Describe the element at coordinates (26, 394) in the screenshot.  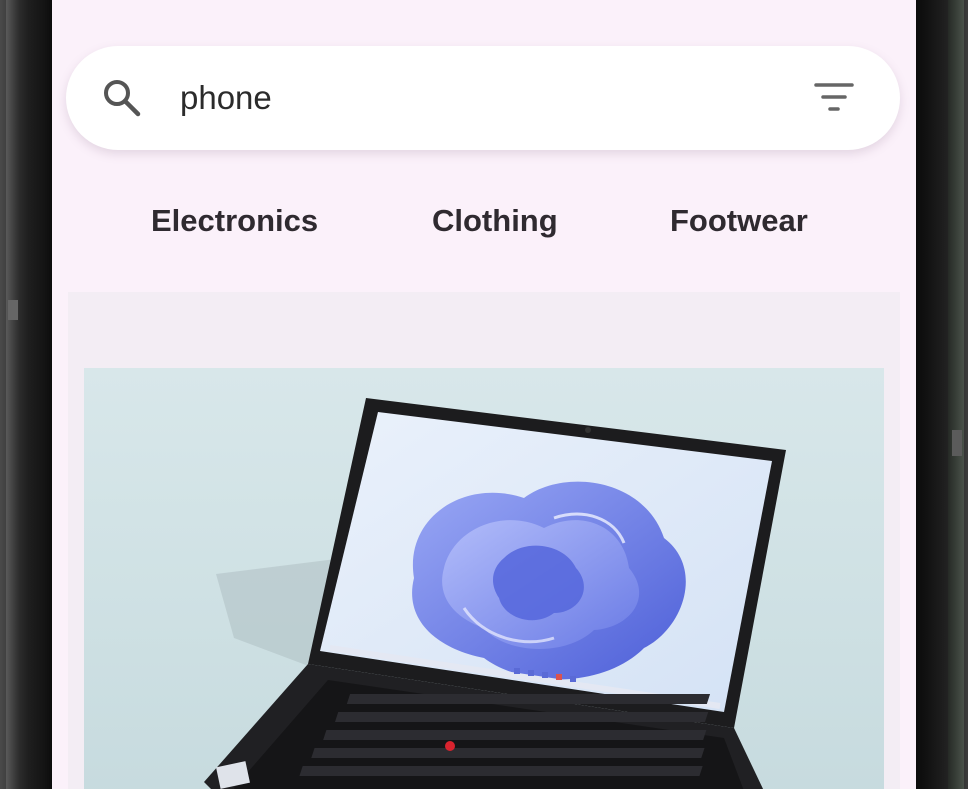
I see `device-bezel-left` at that location.